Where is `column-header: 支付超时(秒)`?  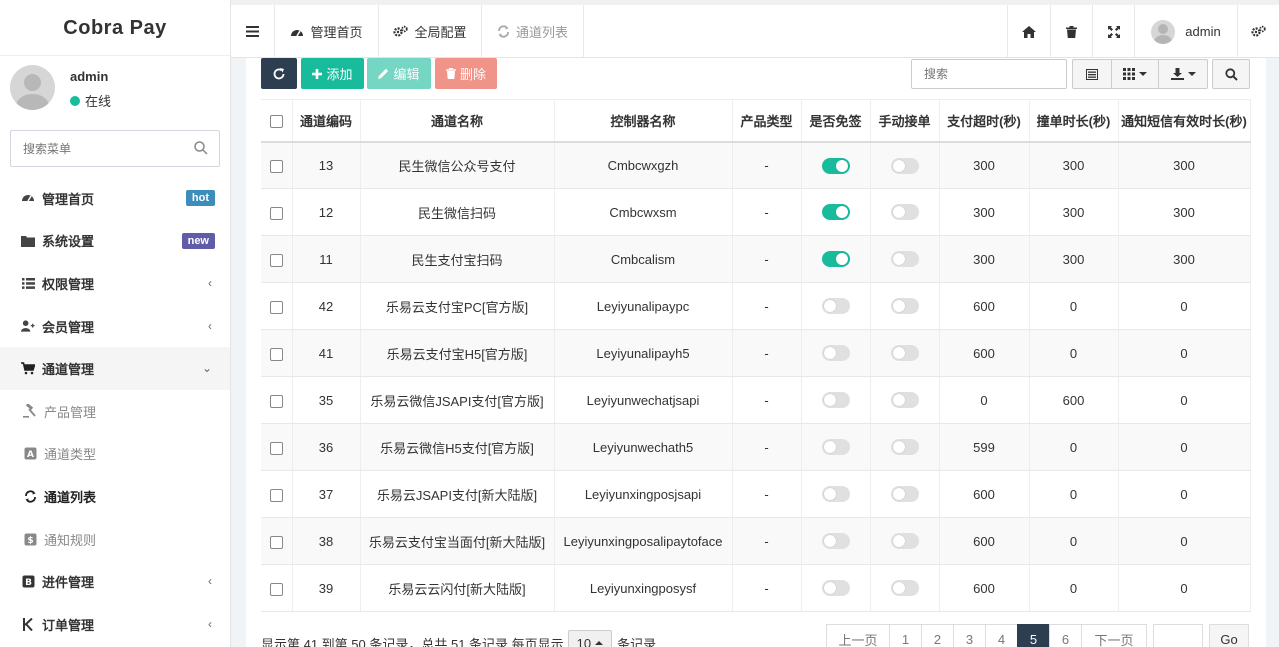 column-header: 支付超时(秒) is located at coordinates (984, 121).